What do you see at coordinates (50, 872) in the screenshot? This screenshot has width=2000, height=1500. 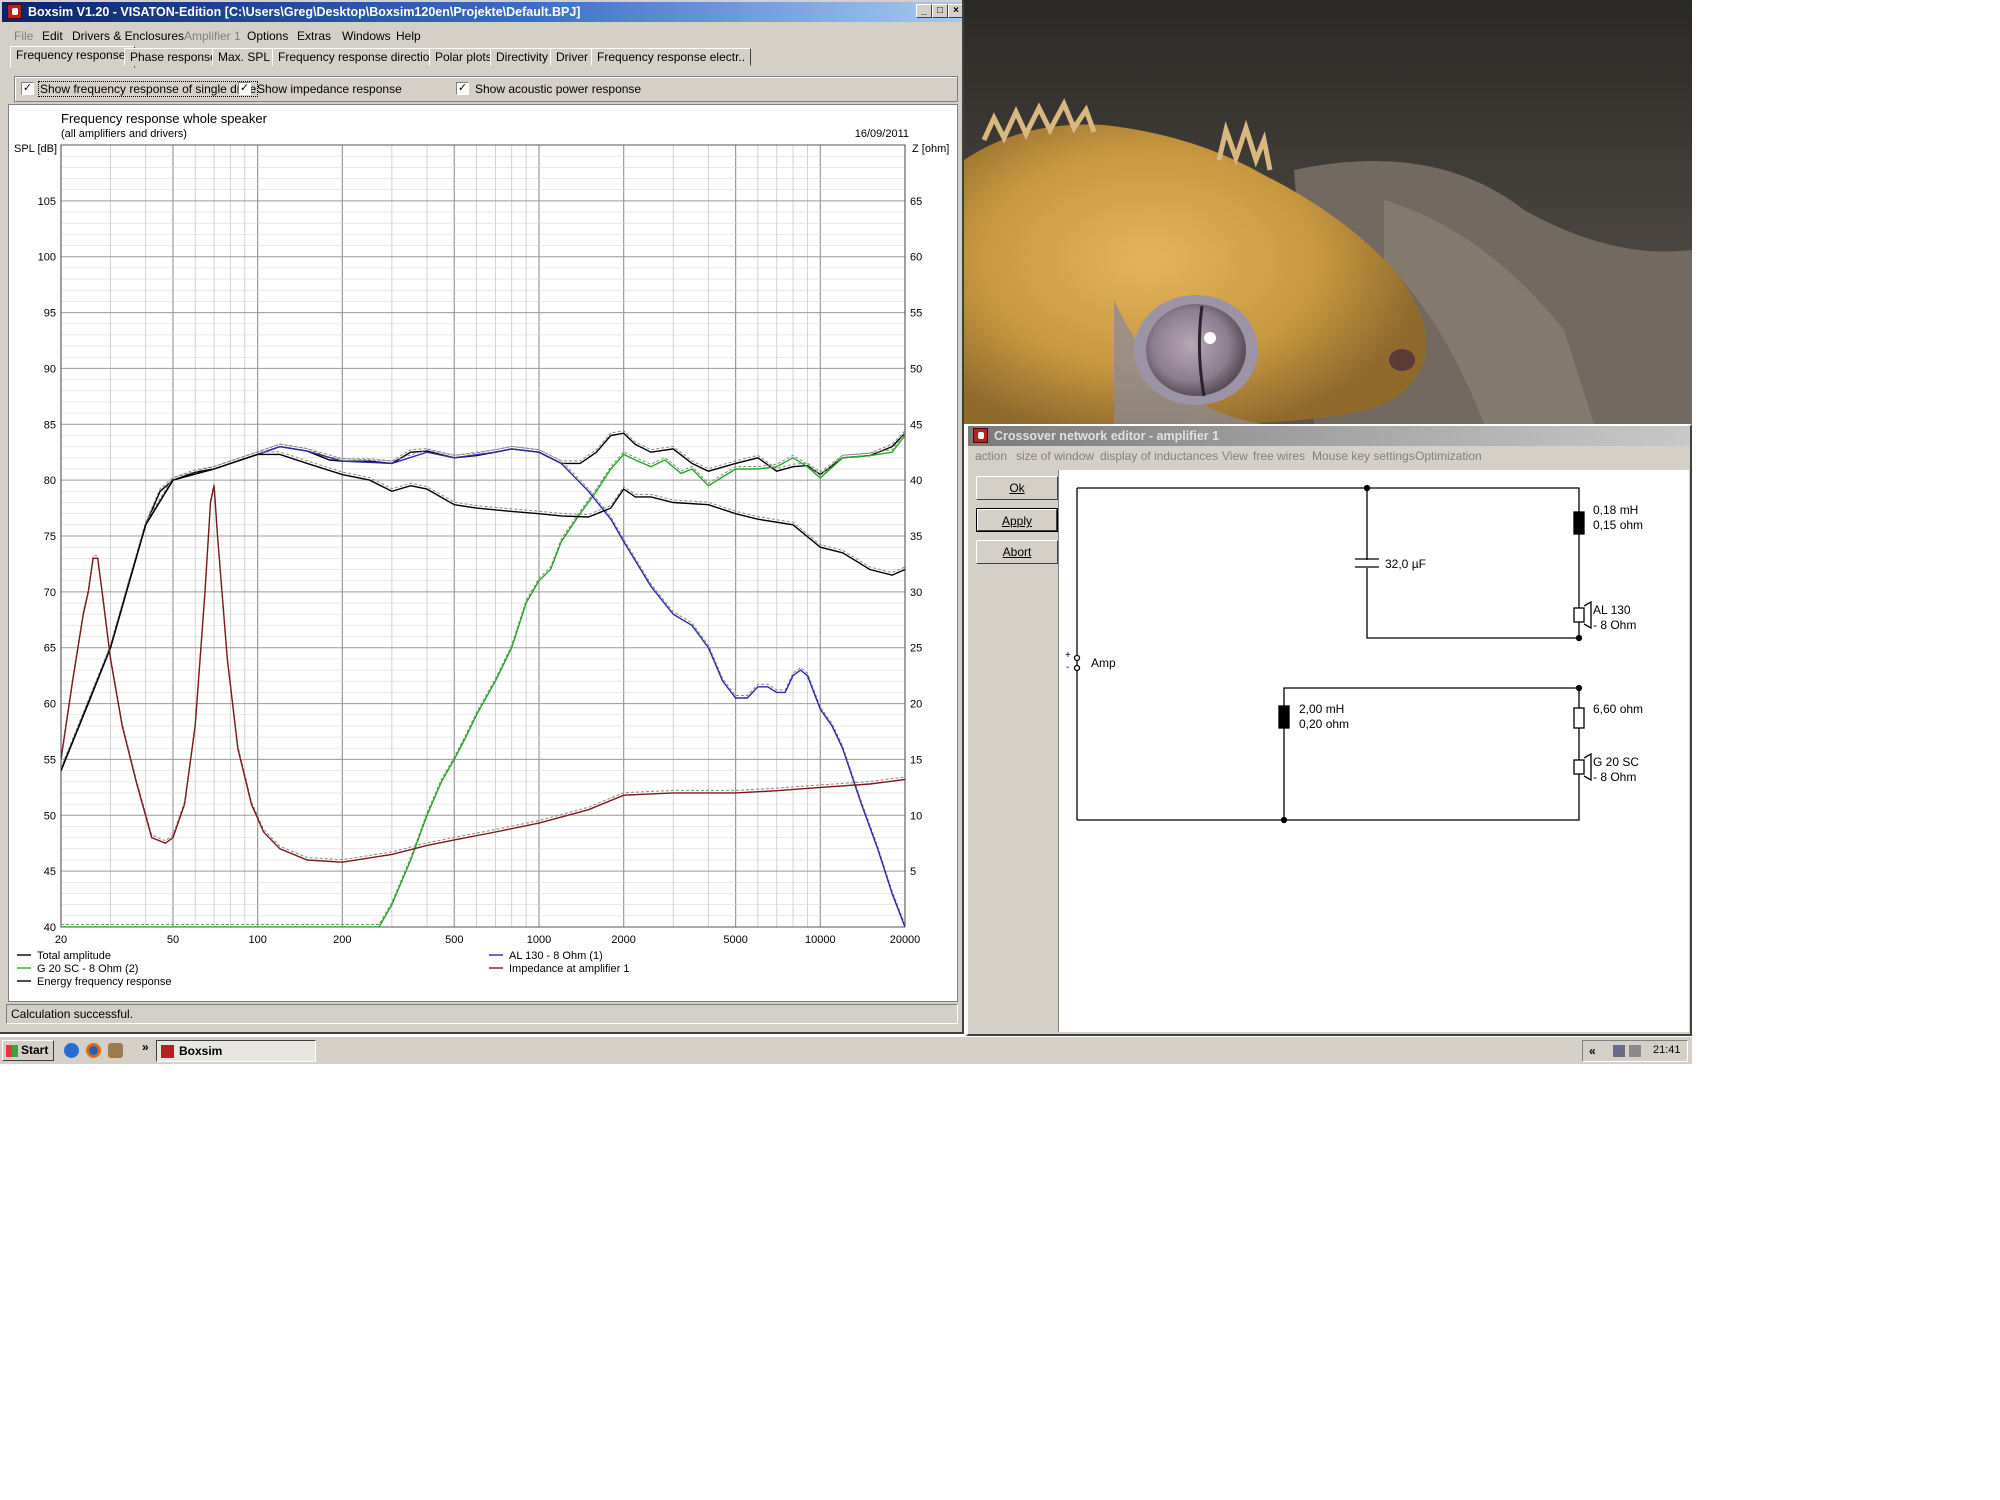 I see `y-tick-label: 45` at bounding box center [50, 872].